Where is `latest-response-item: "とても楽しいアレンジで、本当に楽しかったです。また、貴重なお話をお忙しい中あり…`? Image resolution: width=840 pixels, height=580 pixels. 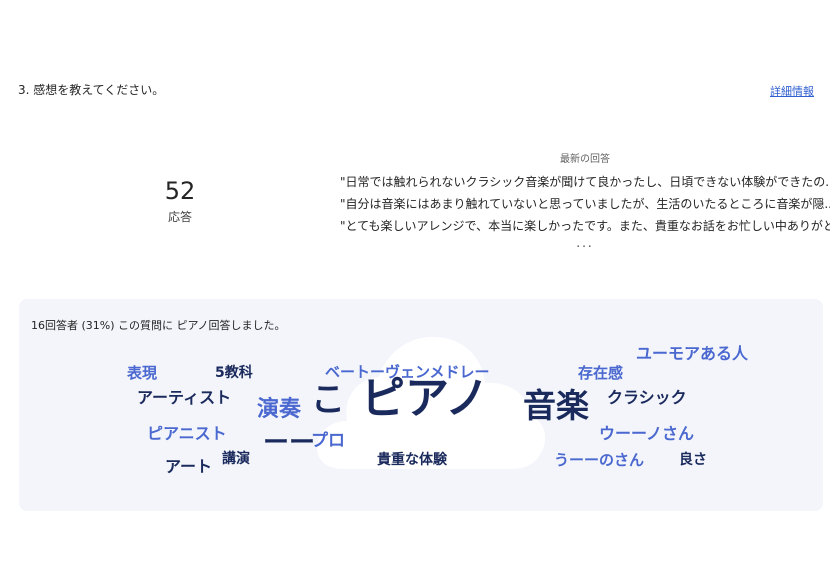 latest-response-item: "とても楽しいアレンジで、本当に楽しかったです。また、貴重なお話をお忙しい中あり… is located at coordinates (585, 226).